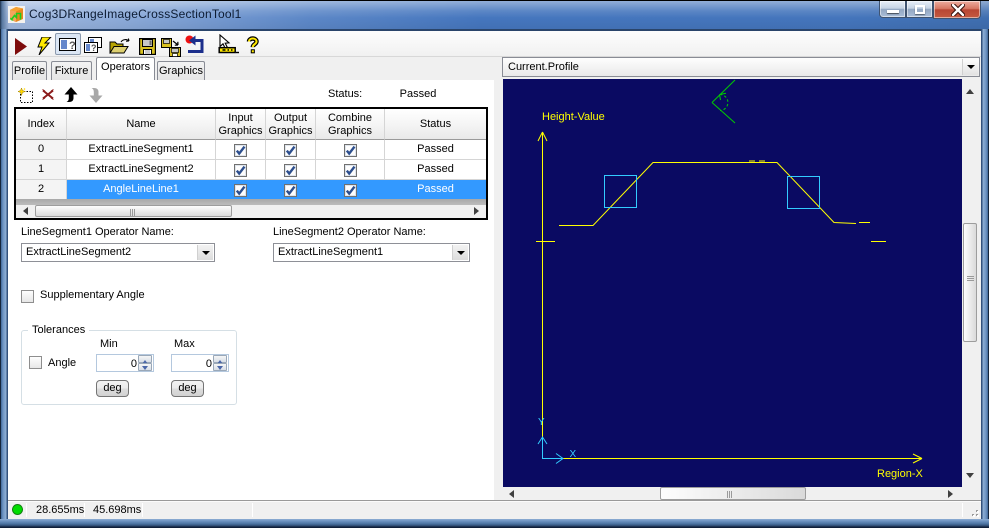 The width and height of the screenshot is (989, 528). Describe the element at coordinates (573, 117) in the screenshot. I see `svg-text: Height-Value` at that location.